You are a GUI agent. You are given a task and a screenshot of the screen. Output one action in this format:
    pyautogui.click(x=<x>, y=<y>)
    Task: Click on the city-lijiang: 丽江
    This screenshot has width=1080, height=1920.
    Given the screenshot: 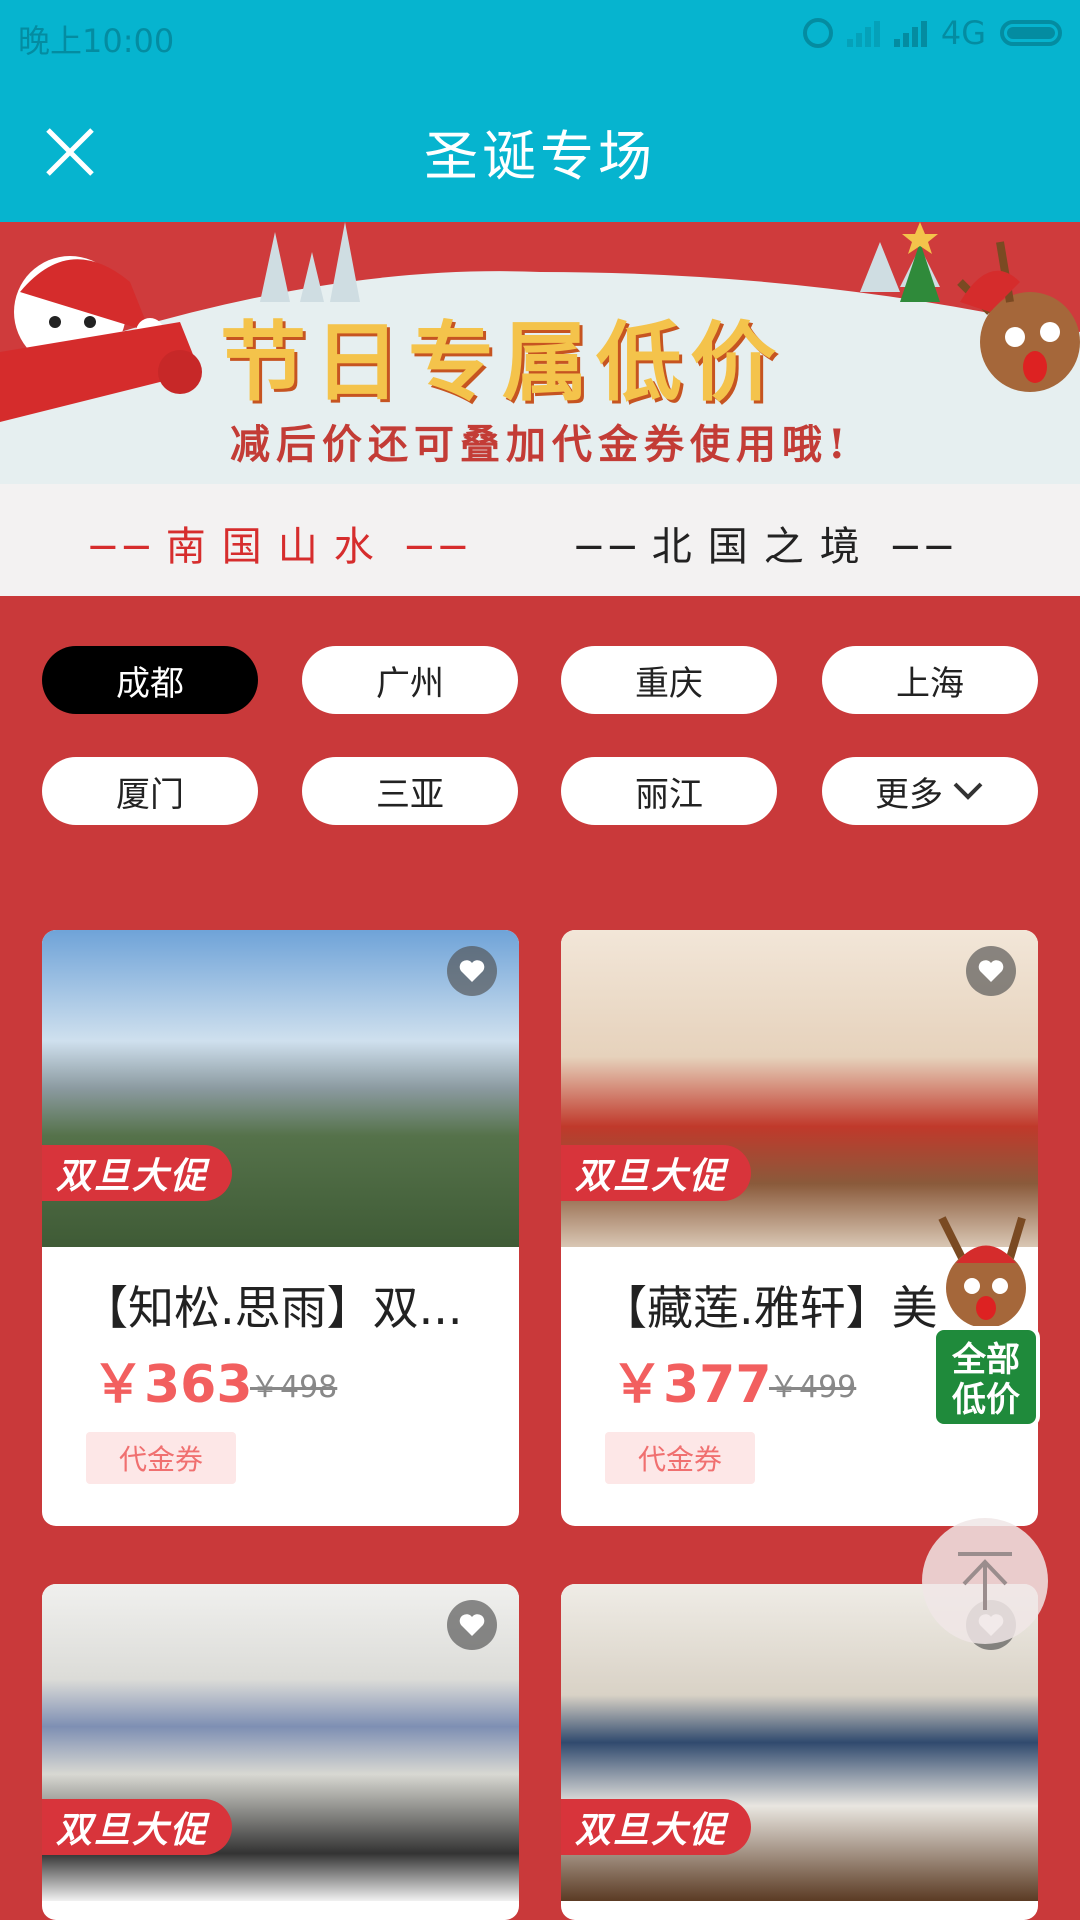 What is the action you would take?
    pyautogui.click(x=669, y=791)
    